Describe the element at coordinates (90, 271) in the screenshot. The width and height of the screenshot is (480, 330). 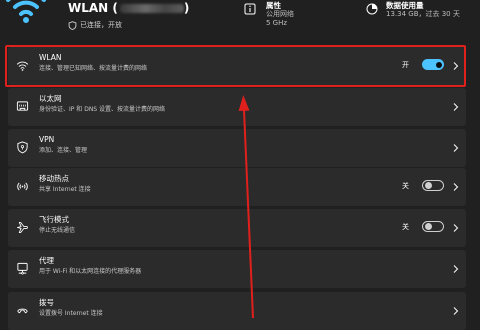
I see `setting-desc-proxy: 用于 Wi-Fi 和以太网连接的代理服务器` at that location.